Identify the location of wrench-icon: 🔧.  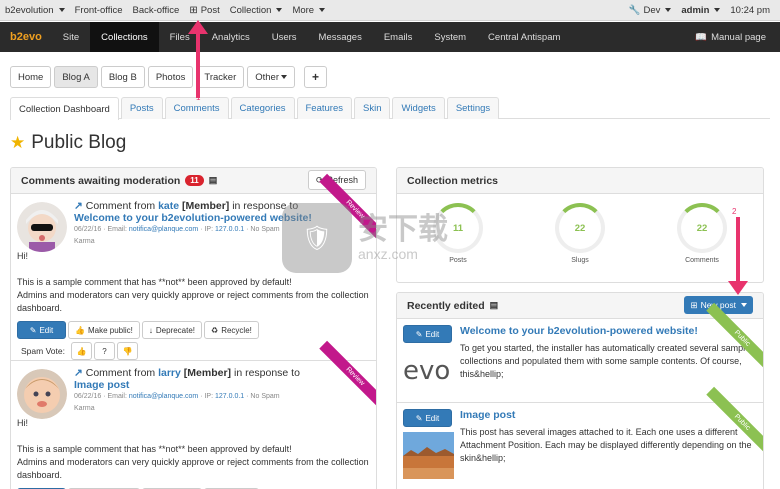
(634, 10).